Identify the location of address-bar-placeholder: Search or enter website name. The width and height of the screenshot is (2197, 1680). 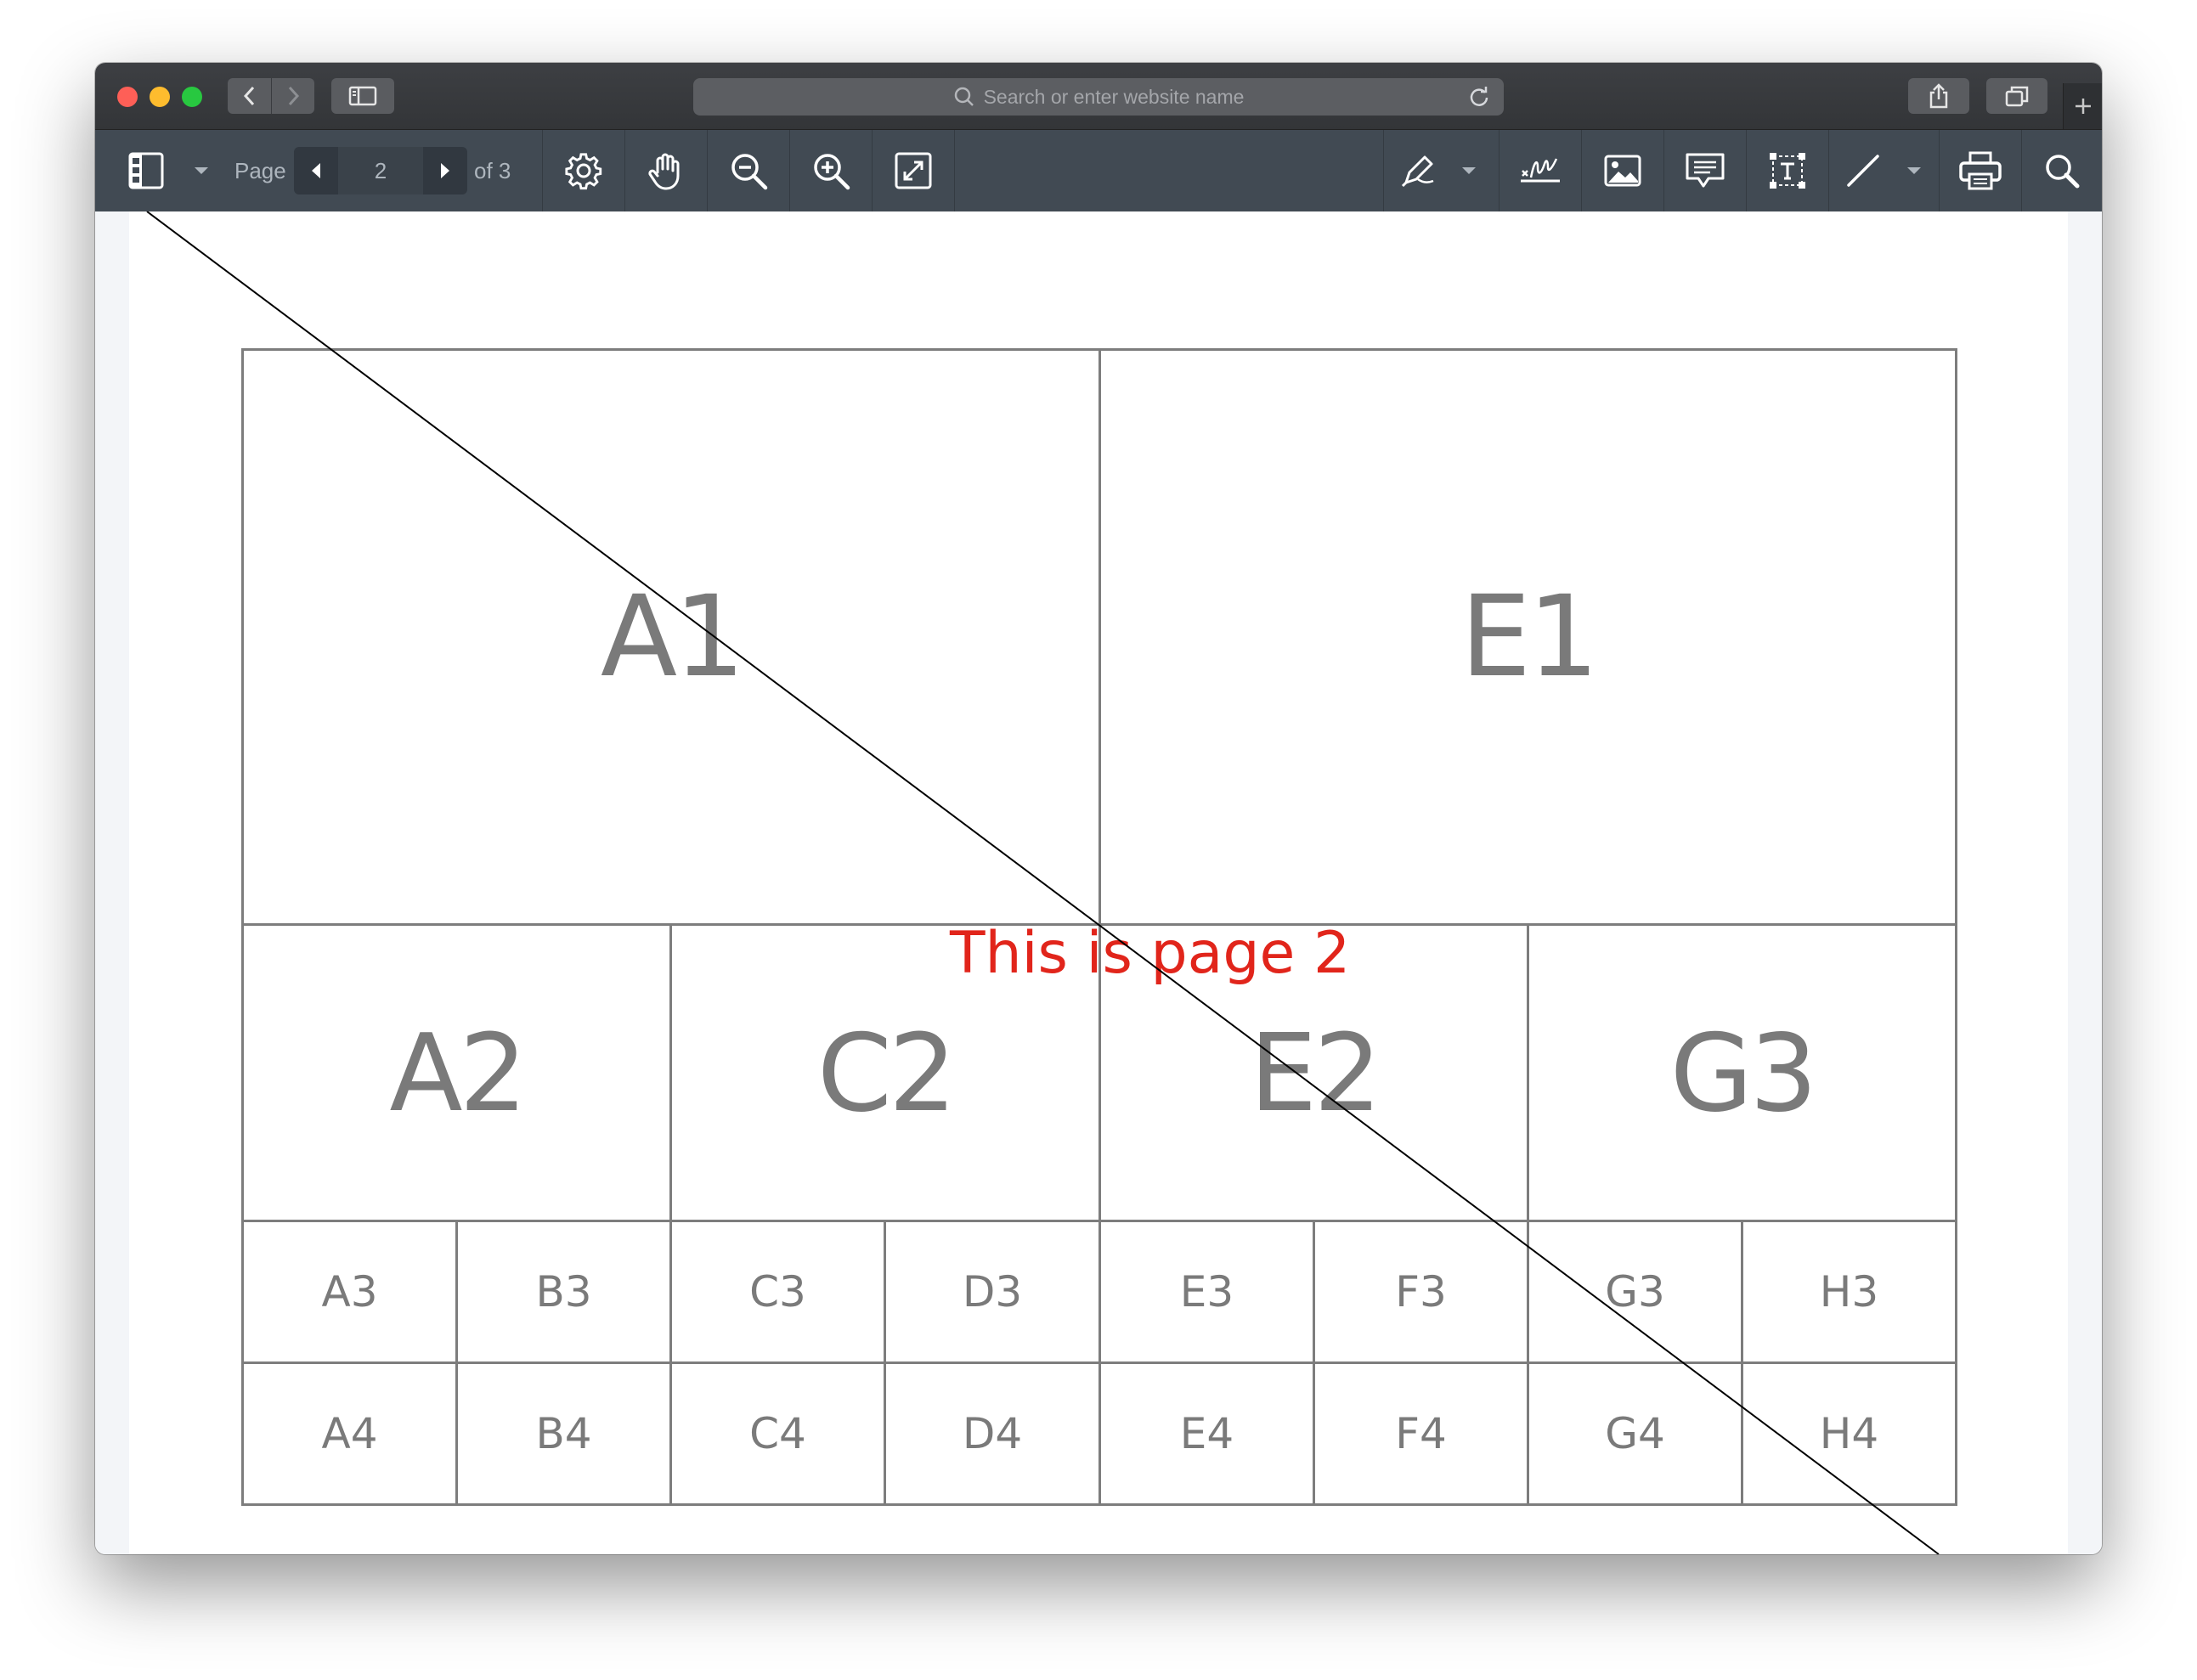
(1114, 96).